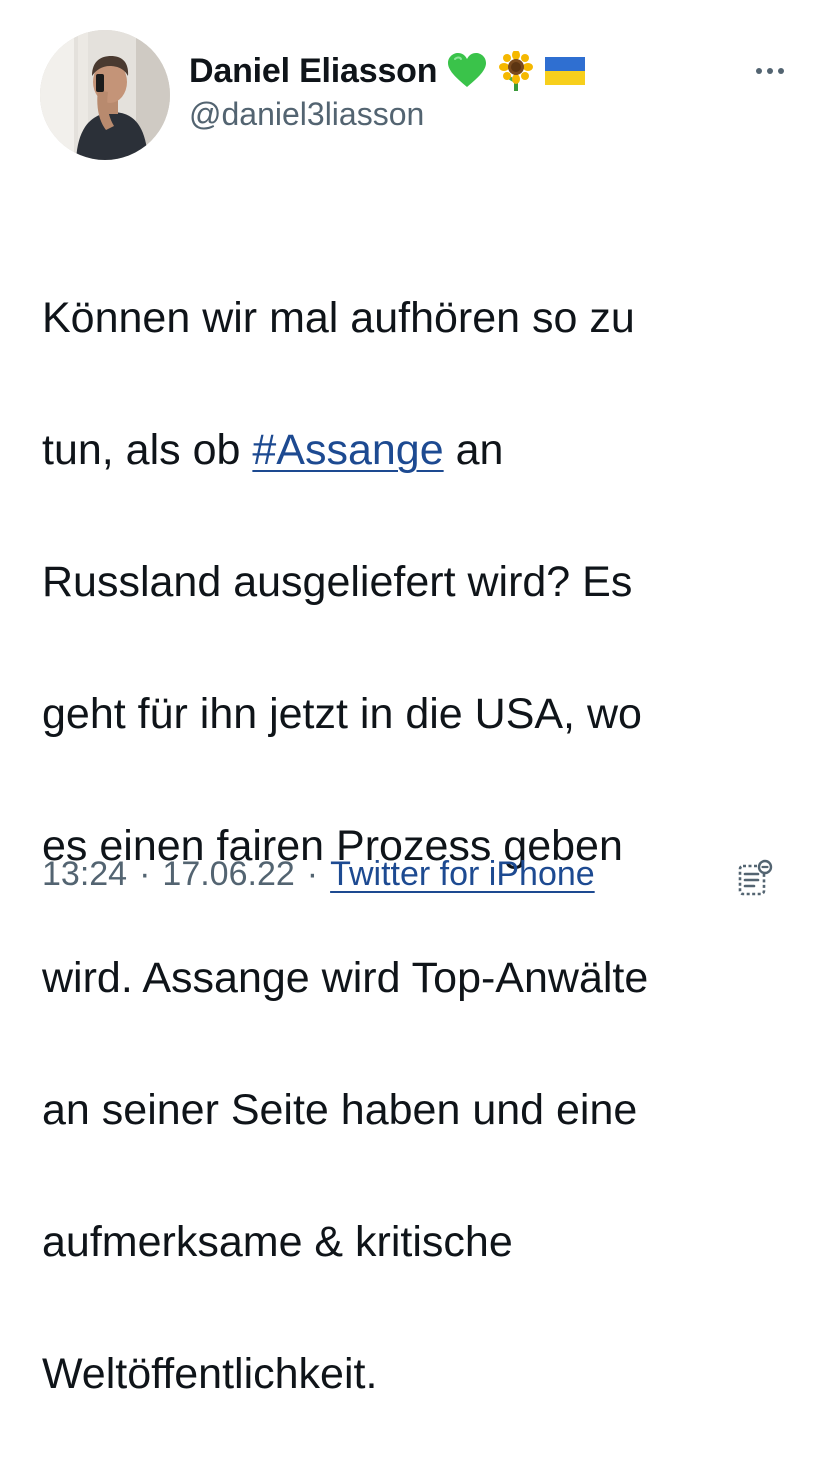 The width and height of the screenshot is (828, 1473). What do you see at coordinates (565, 71) in the screenshot?
I see `ukraine-flag-icon` at bounding box center [565, 71].